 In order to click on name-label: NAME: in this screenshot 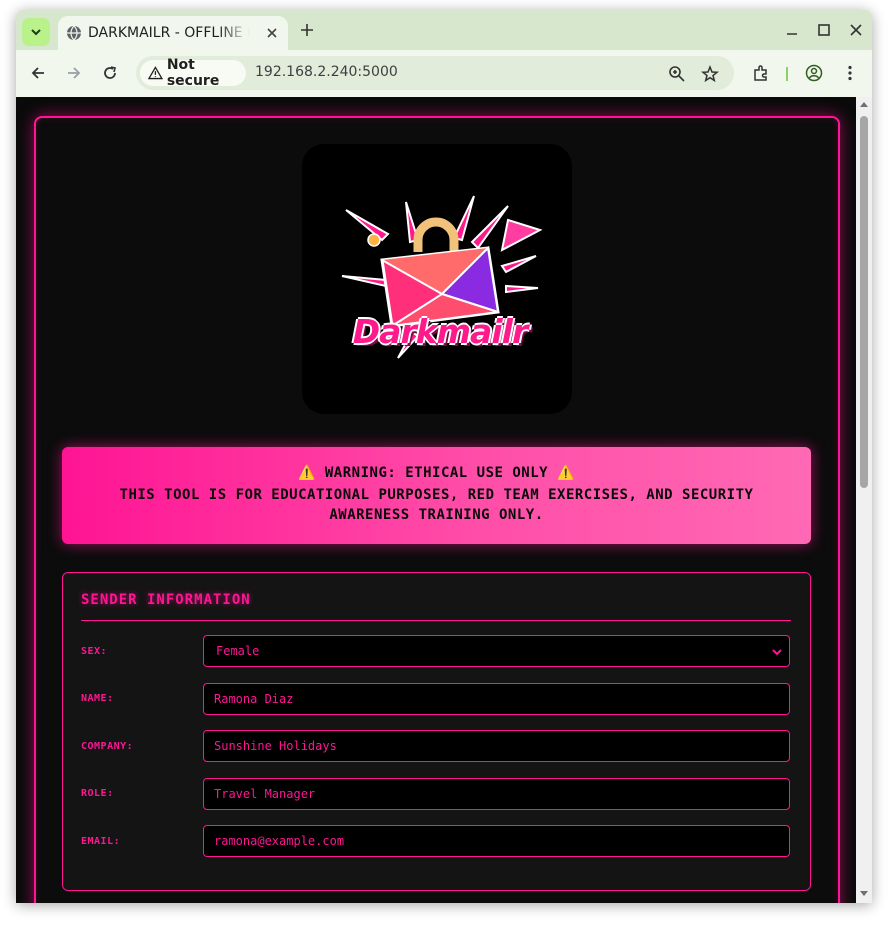, I will do `click(97, 698)`.